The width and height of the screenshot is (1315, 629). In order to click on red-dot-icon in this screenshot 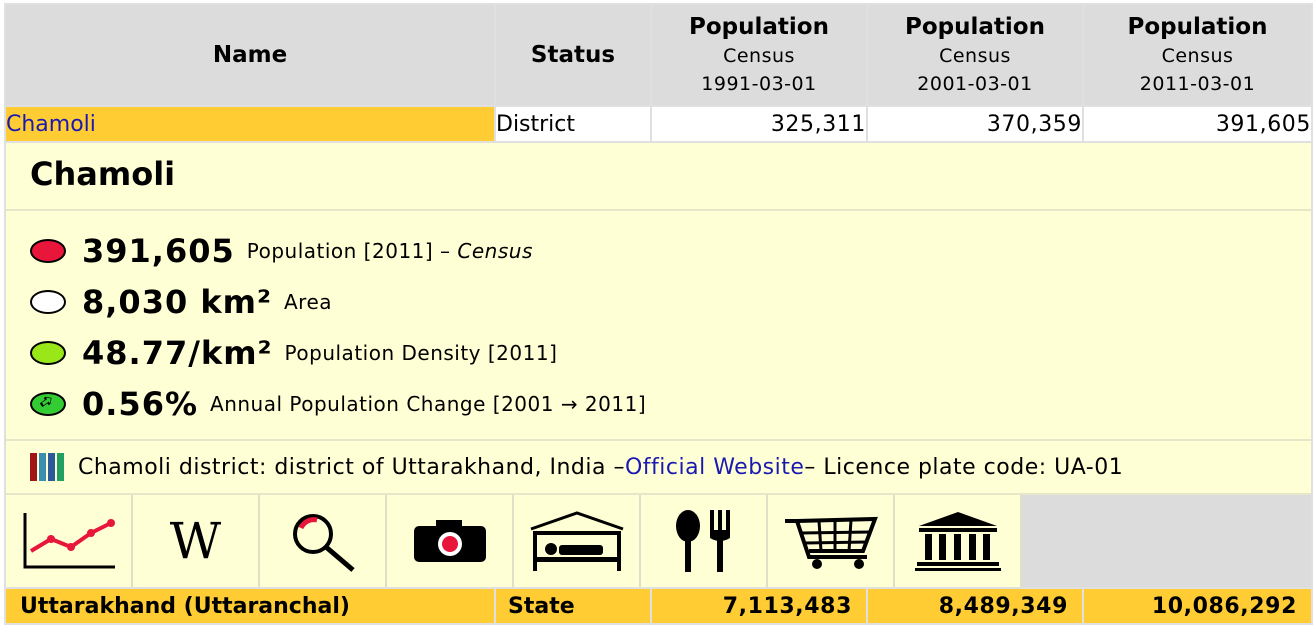, I will do `click(48, 250)`.